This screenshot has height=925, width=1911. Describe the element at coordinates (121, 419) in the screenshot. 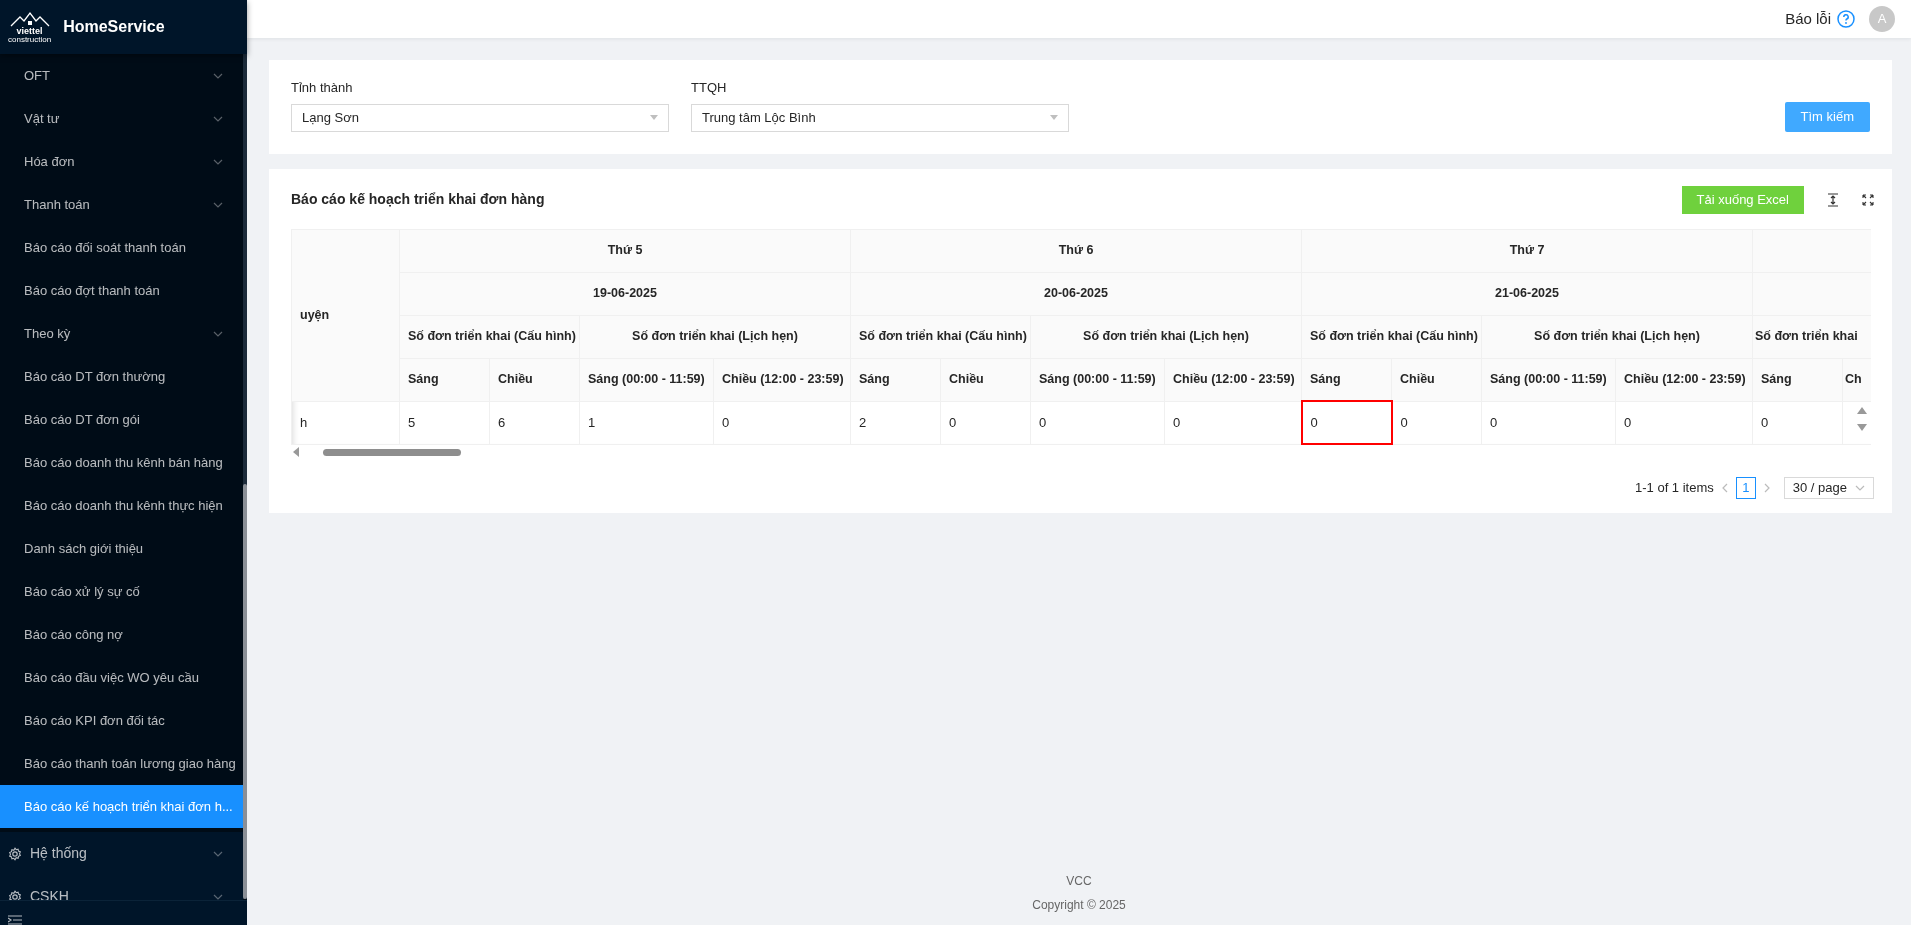

I see `menu-item: Báo cáo DT đơn gói` at that location.